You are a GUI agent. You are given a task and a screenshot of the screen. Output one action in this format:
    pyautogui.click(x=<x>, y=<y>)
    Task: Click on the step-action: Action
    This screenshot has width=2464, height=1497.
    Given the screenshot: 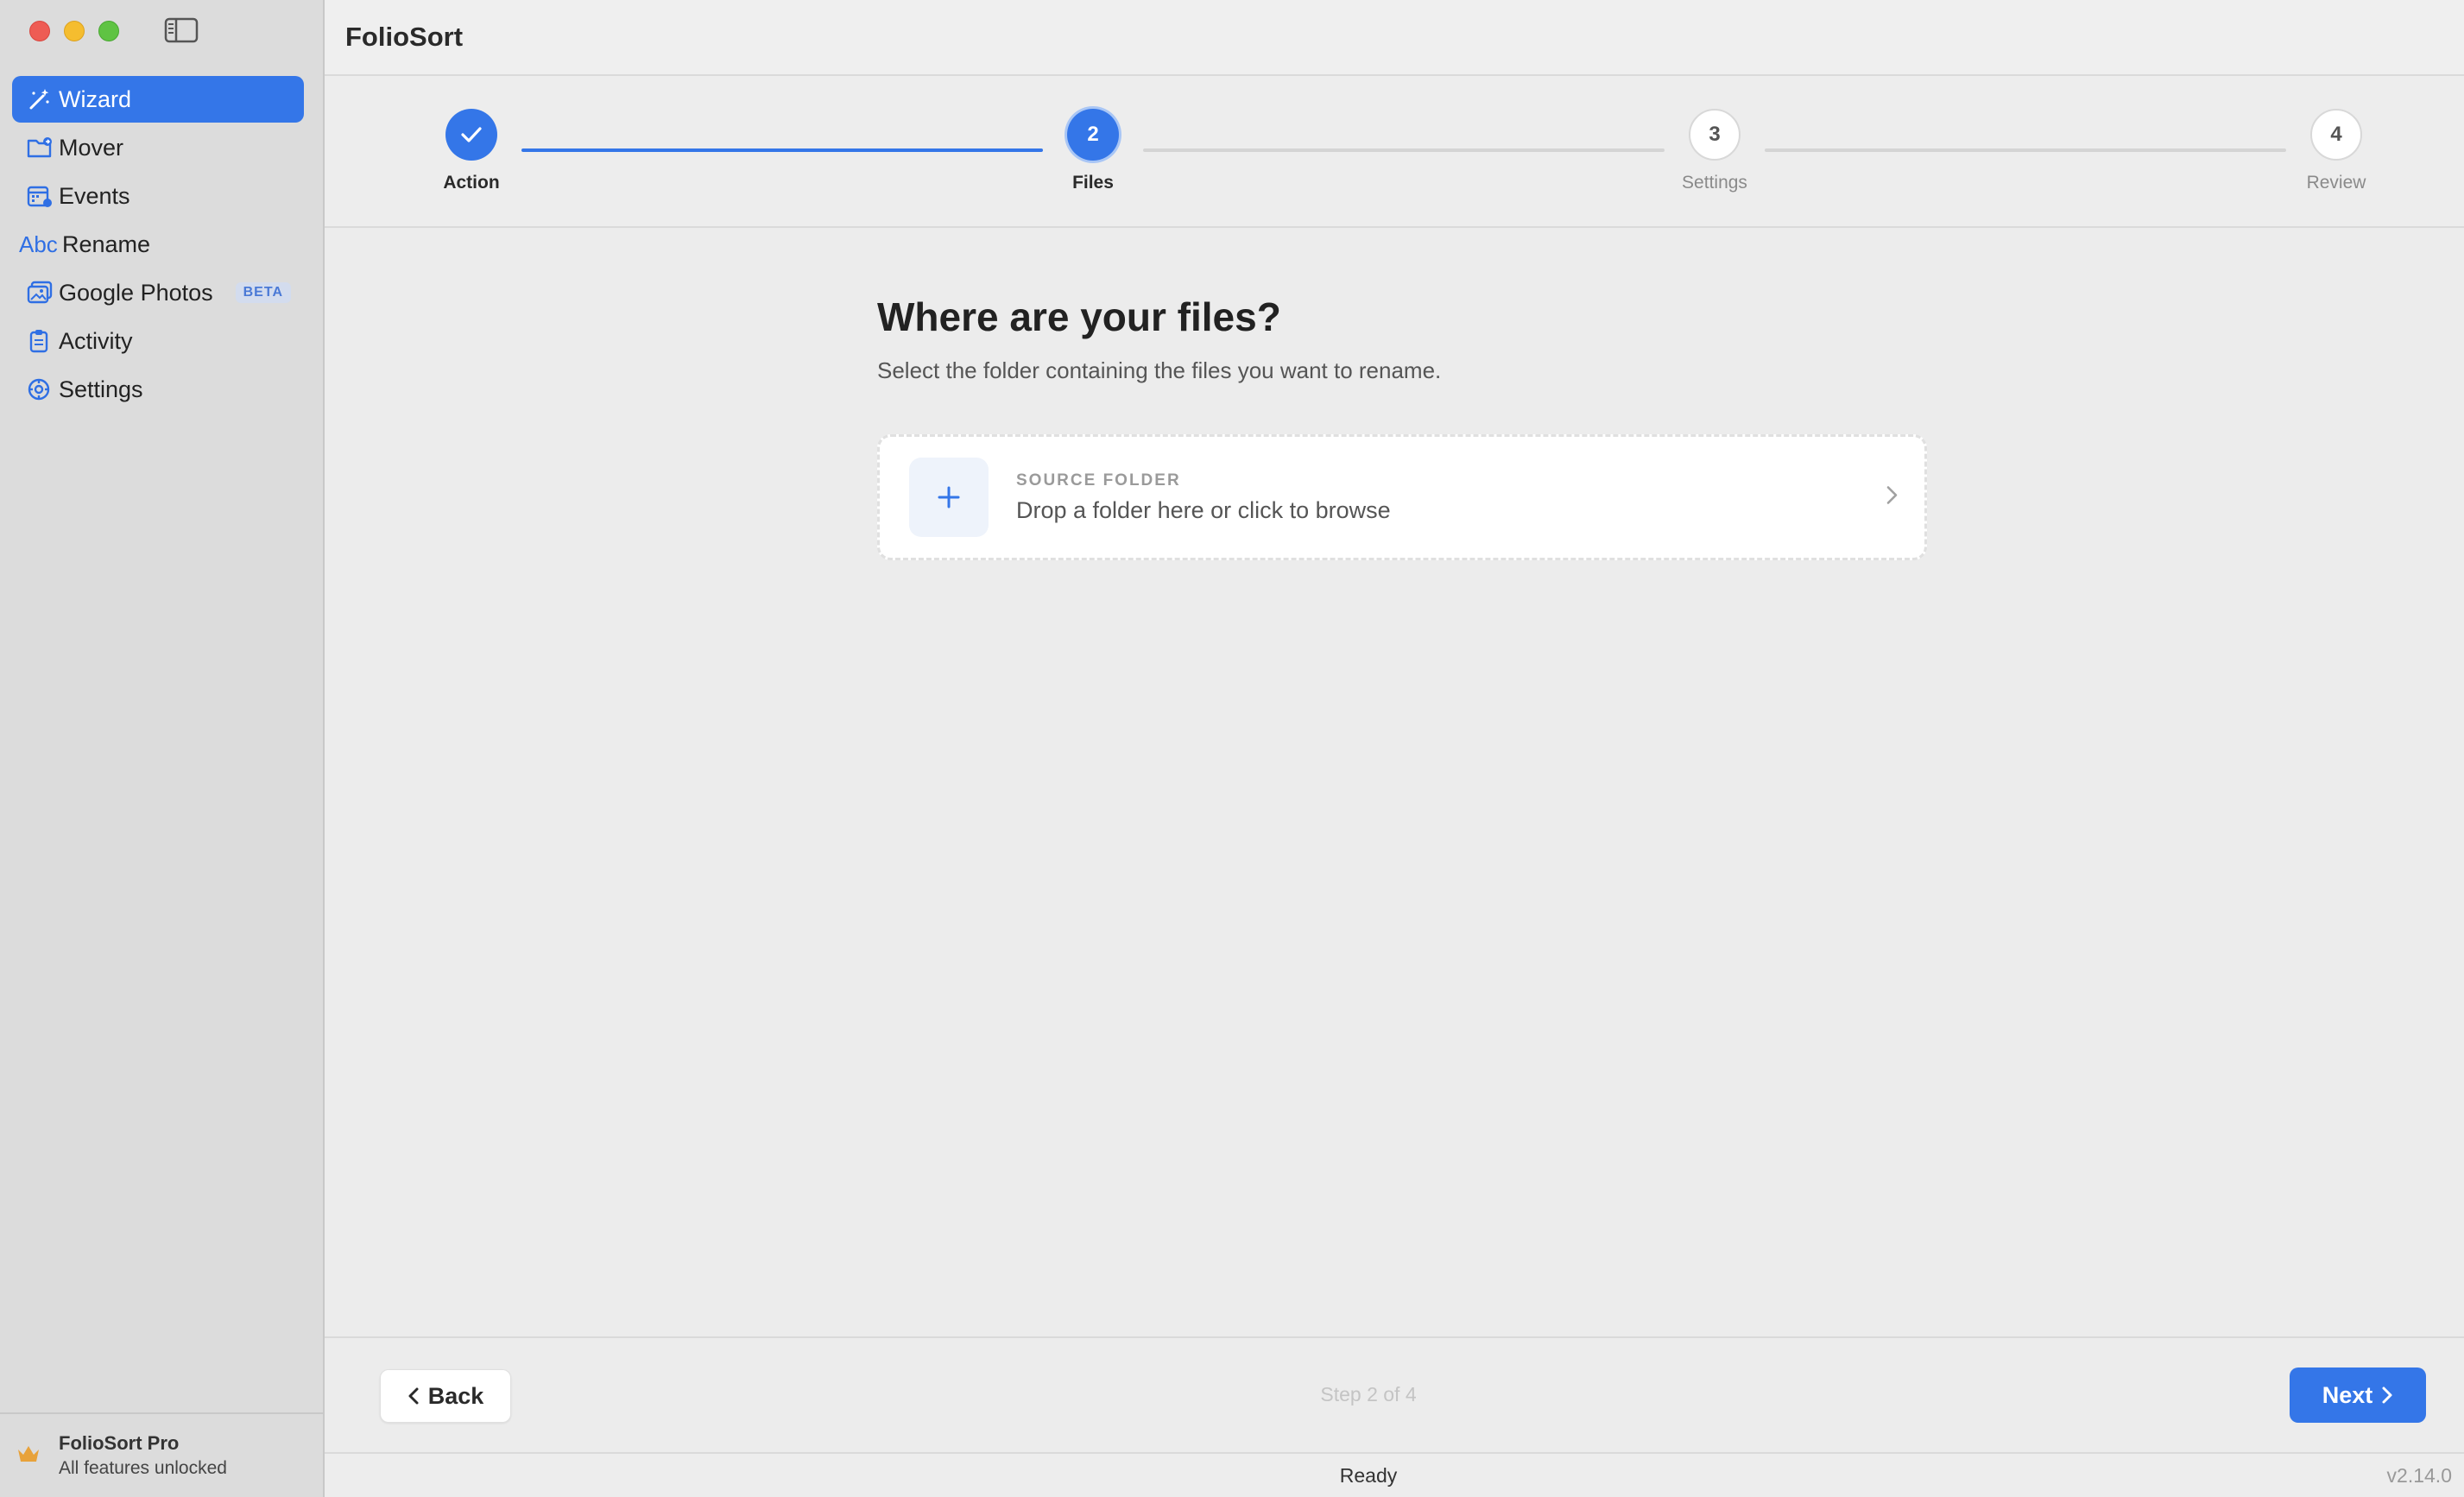 What is the action you would take?
    pyautogui.click(x=471, y=151)
    